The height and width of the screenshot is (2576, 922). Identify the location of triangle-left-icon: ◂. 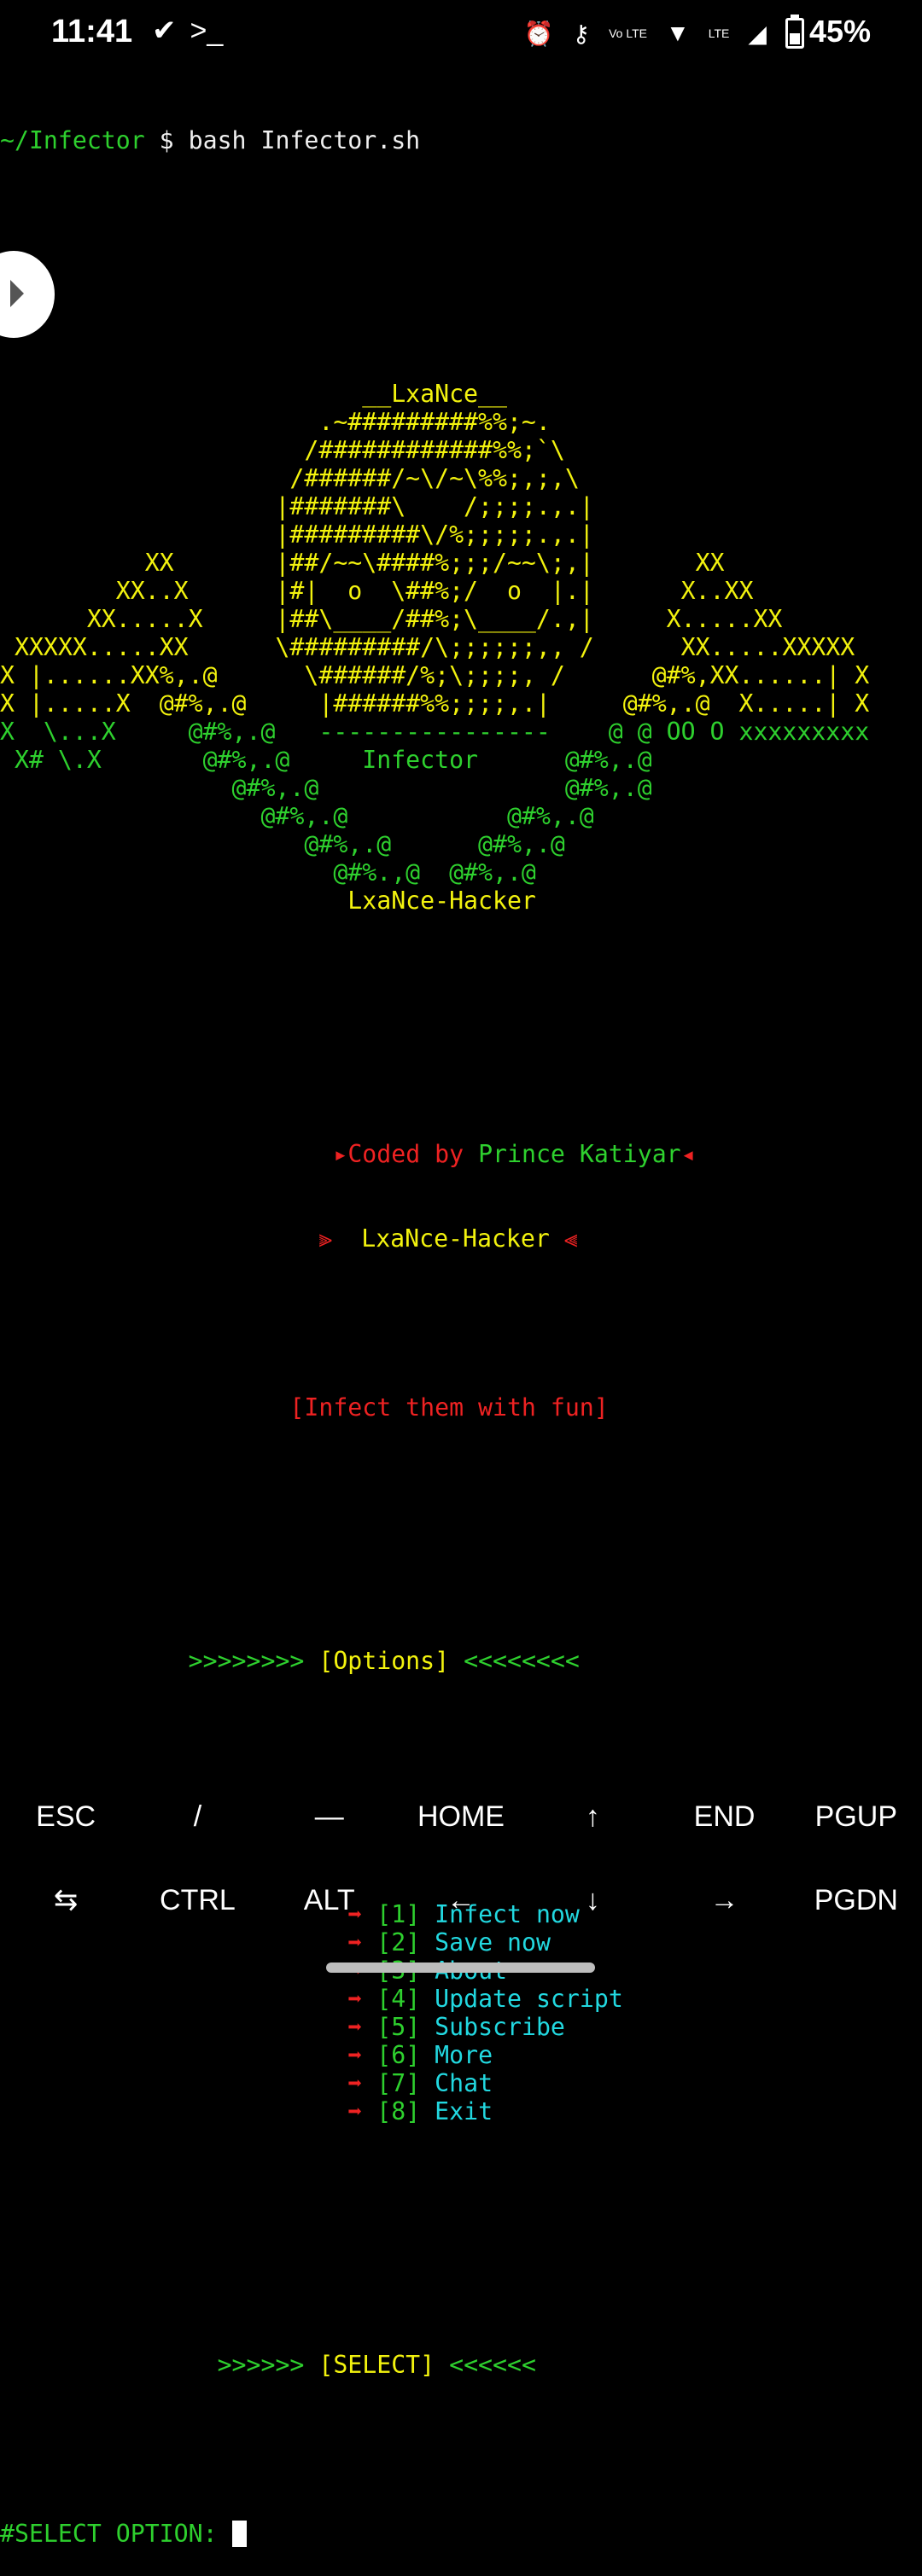
(688, 1154).